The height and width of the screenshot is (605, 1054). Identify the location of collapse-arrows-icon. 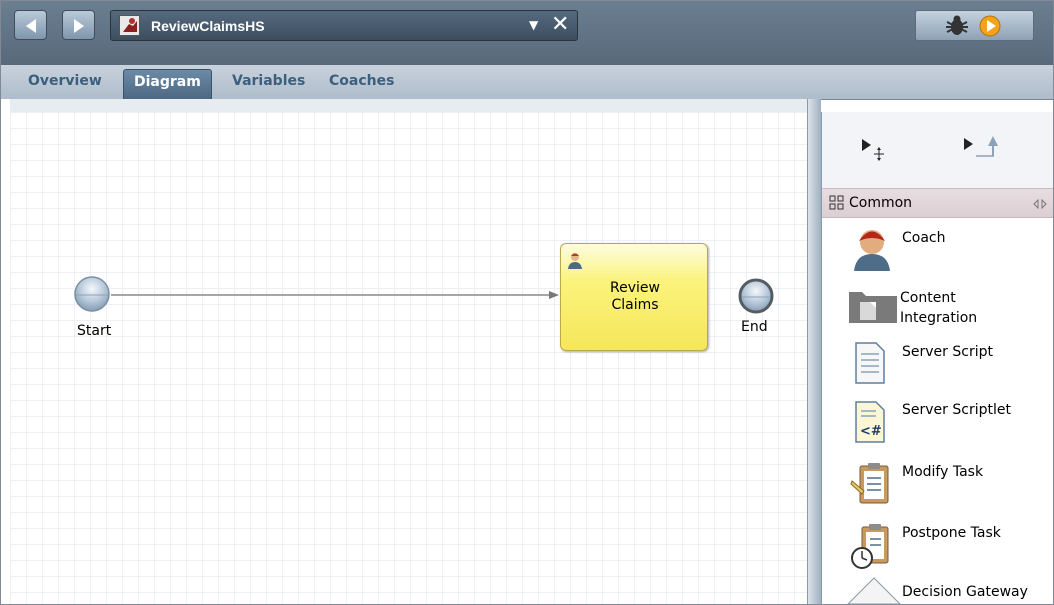
(1040, 204).